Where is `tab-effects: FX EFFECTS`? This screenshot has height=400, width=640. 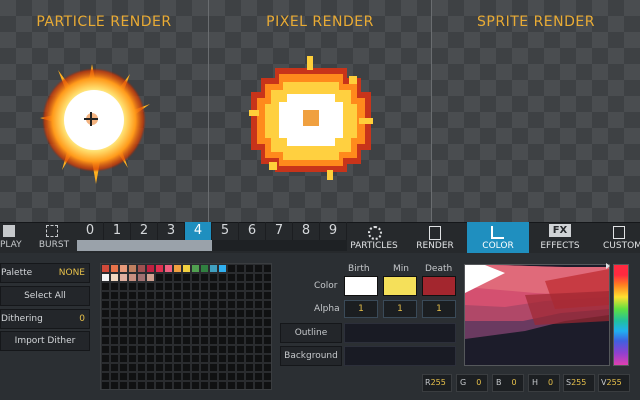 tab-effects: FX EFFECTS is located at coordinates (560, 237).